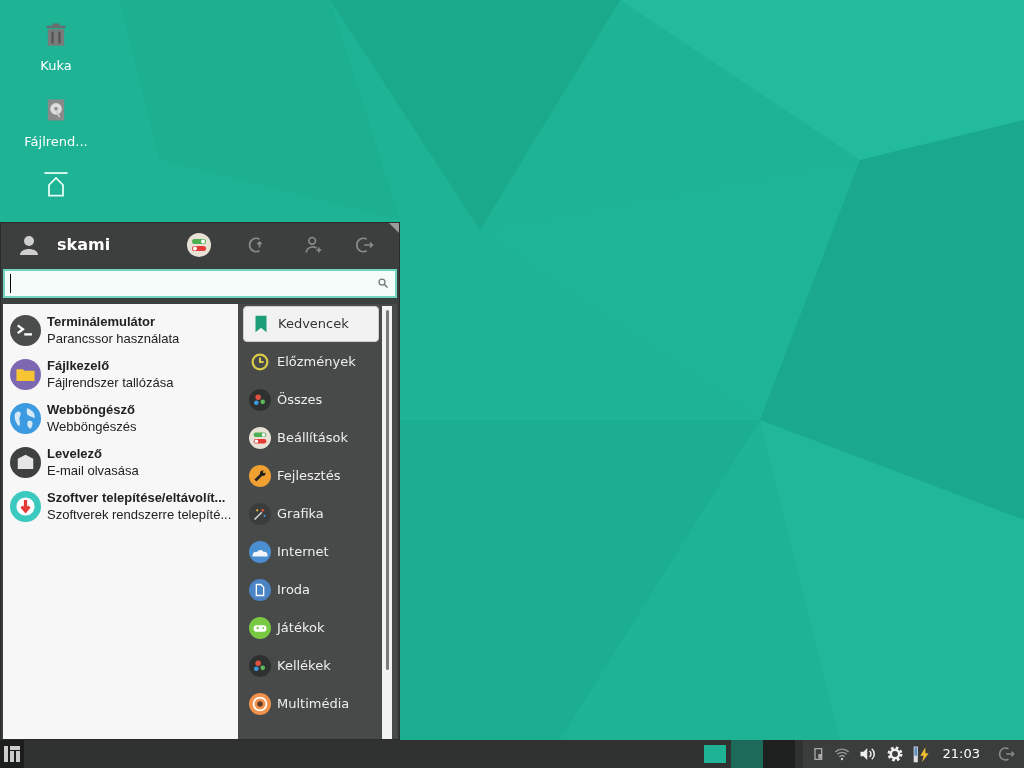 Image resolution: width=1024 pixels, height=768 pixels. What do you see at coordinates (93, 470) in the screenshot?
I see `app-description: E-mail olvasása` at bounding box center [93, 470].